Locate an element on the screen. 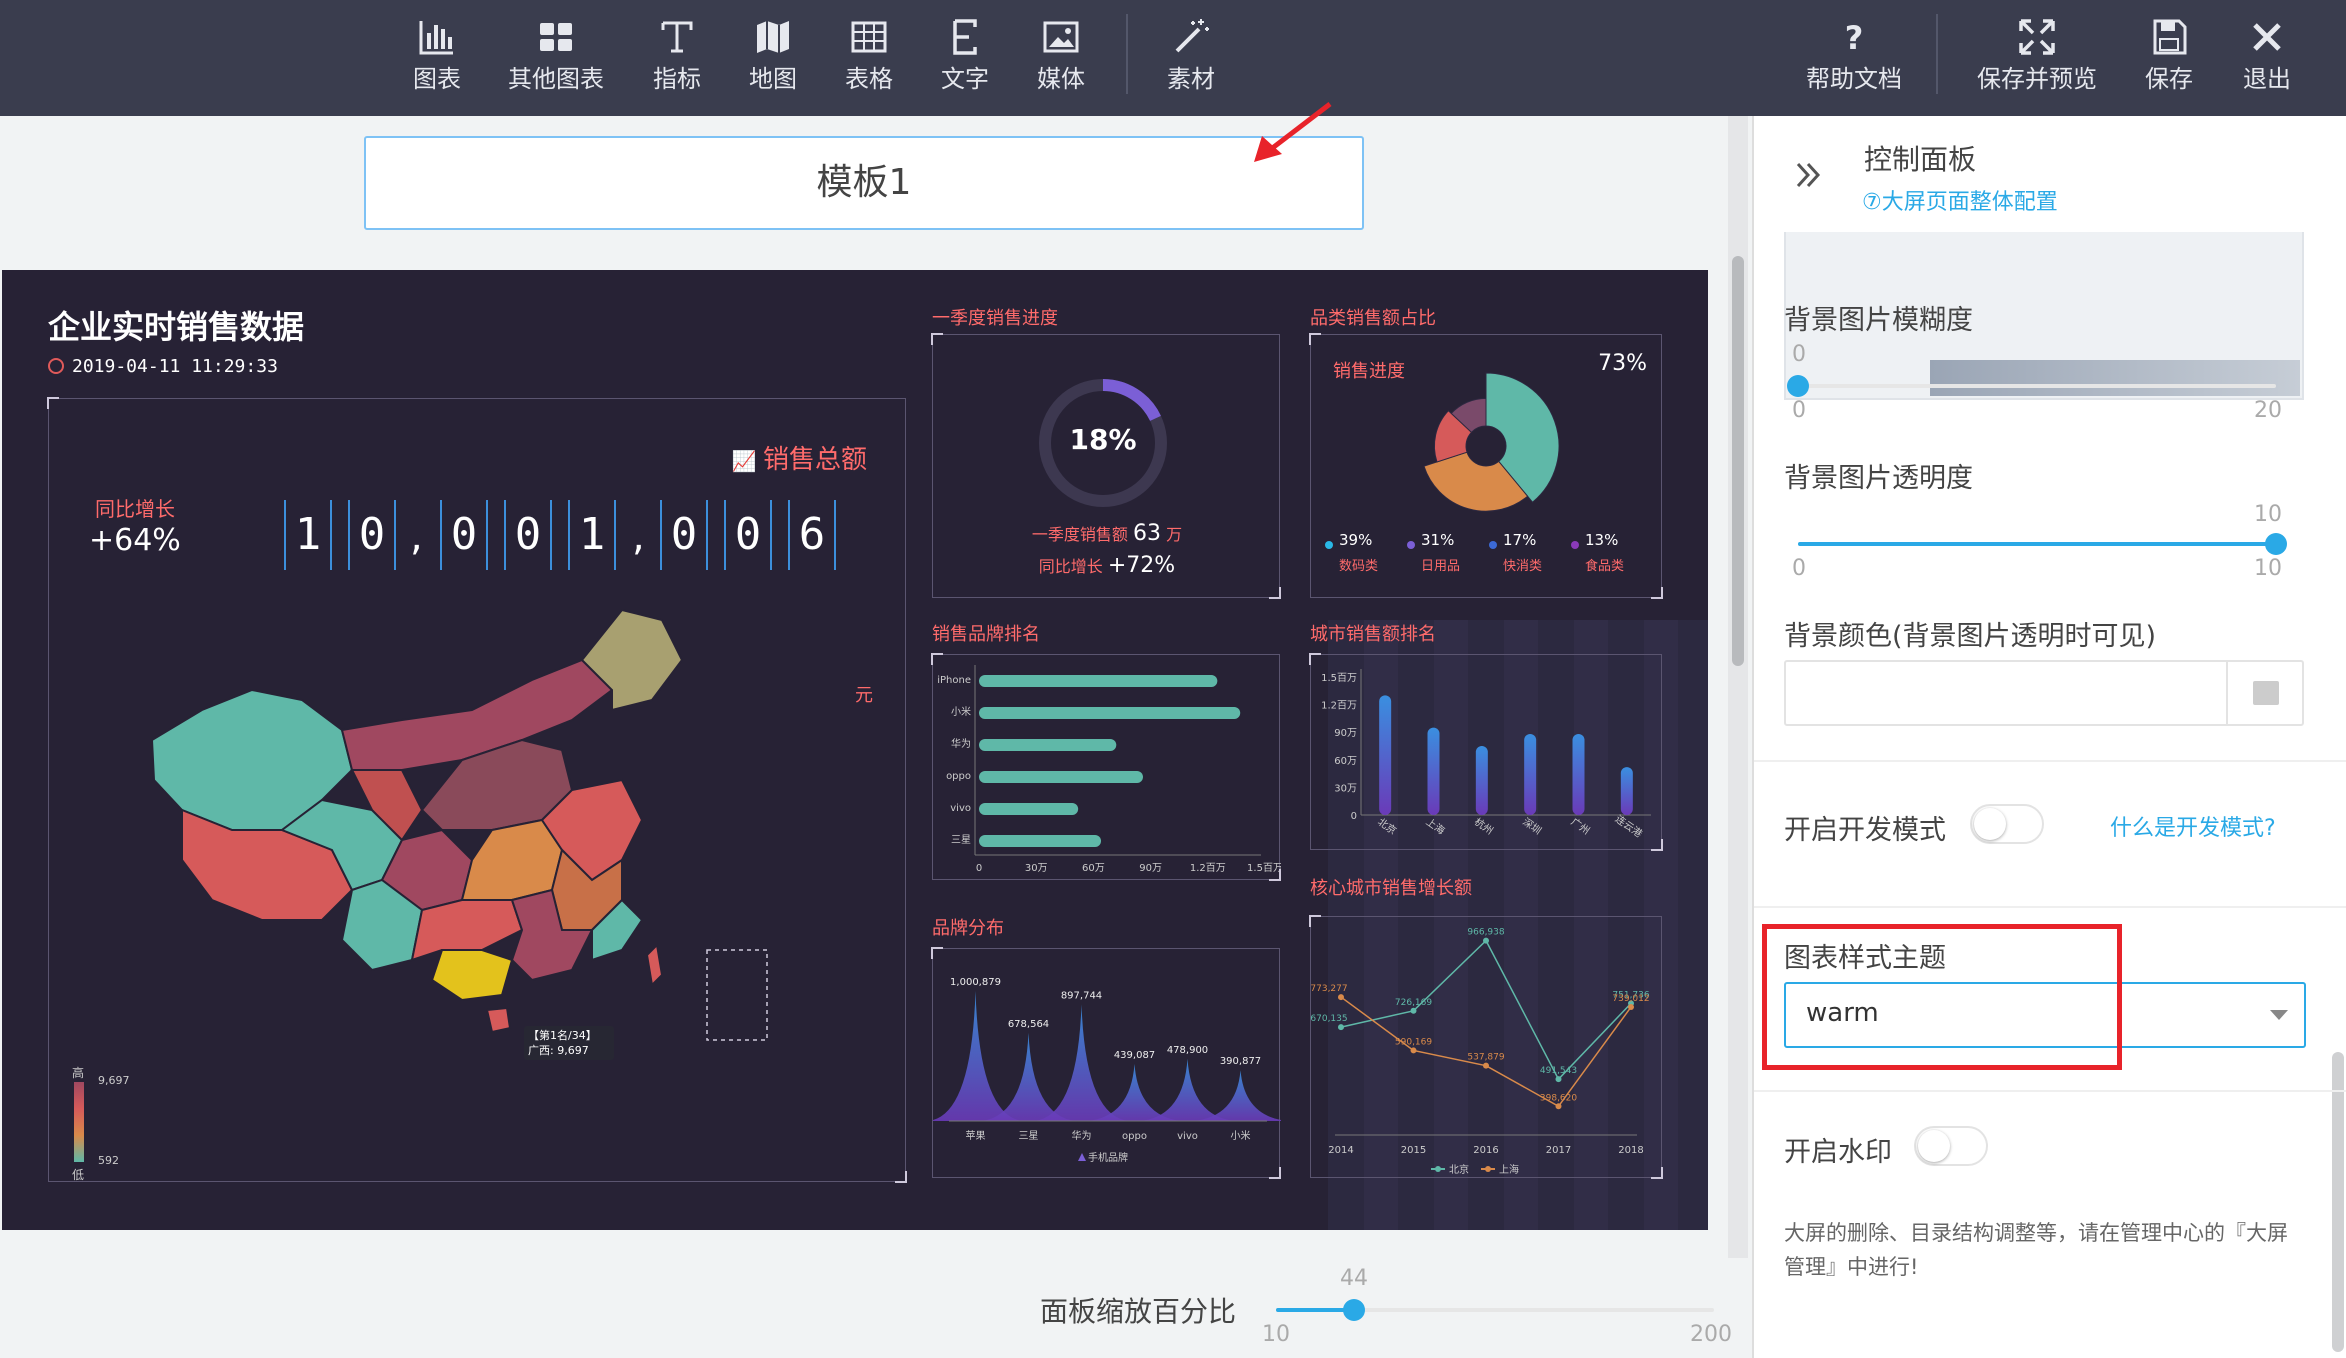 The image size is (2346, 1358). watermark-toggle is located at coordinates (1951, 1146).